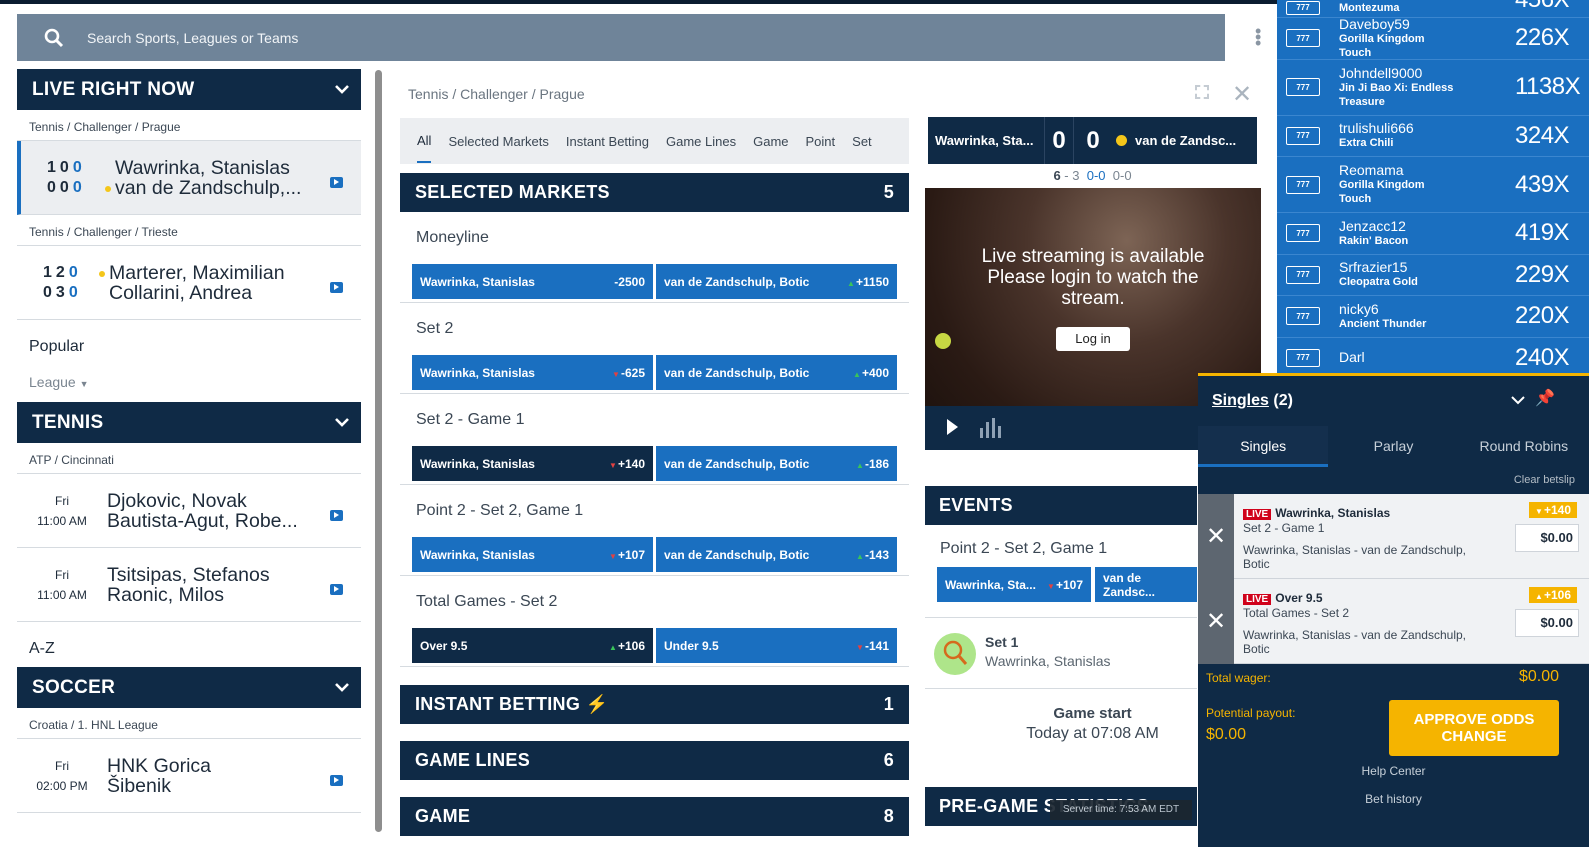 This screenshot has width=1589, height=847. Describe the element at coordinates (821, 141) in the screenshot. I see `tab-point: Point` at that location.